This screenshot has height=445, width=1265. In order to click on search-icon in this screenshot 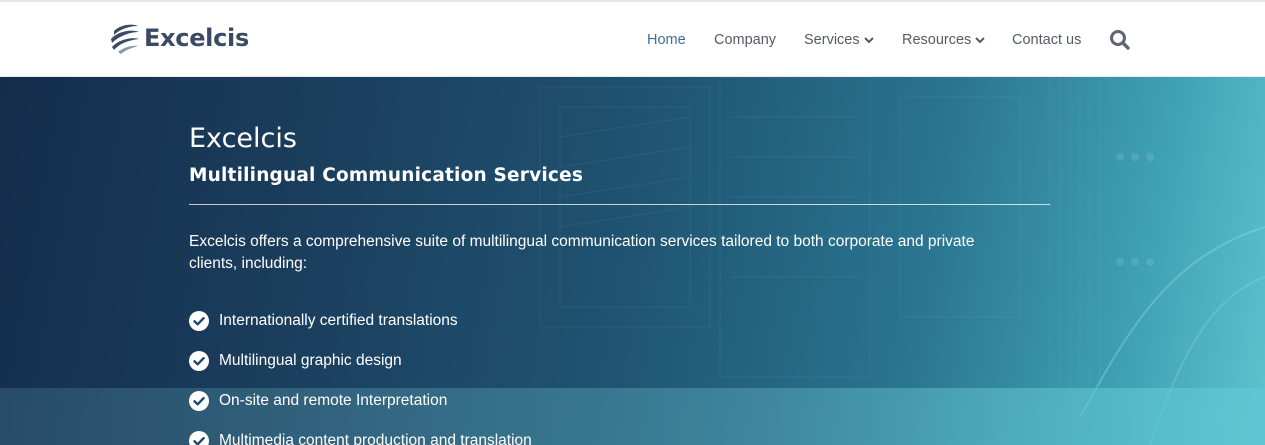, I will do `click(1120, 40)`.